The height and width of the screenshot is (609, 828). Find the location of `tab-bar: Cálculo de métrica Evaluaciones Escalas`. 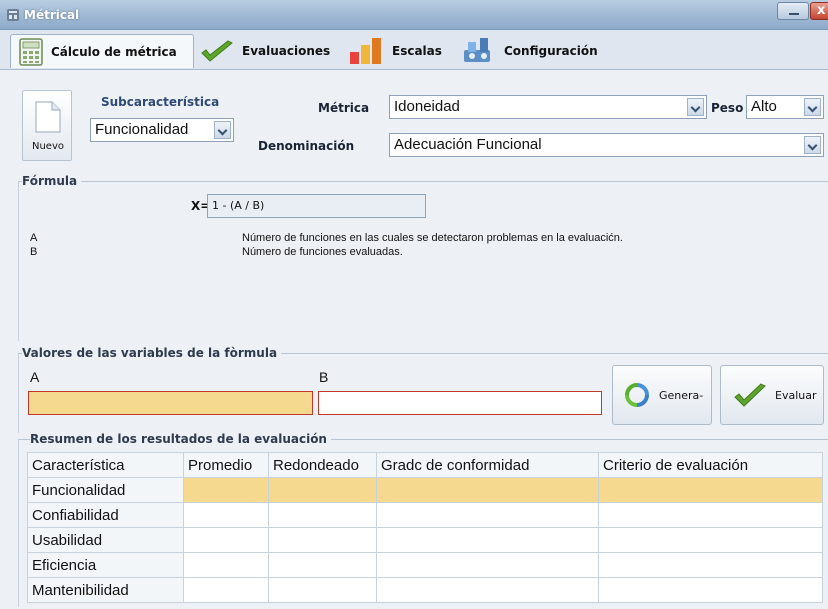

tab-bar: Cálculo de métrica Evaluaciones Escalas is located at coordinates (414, 50).